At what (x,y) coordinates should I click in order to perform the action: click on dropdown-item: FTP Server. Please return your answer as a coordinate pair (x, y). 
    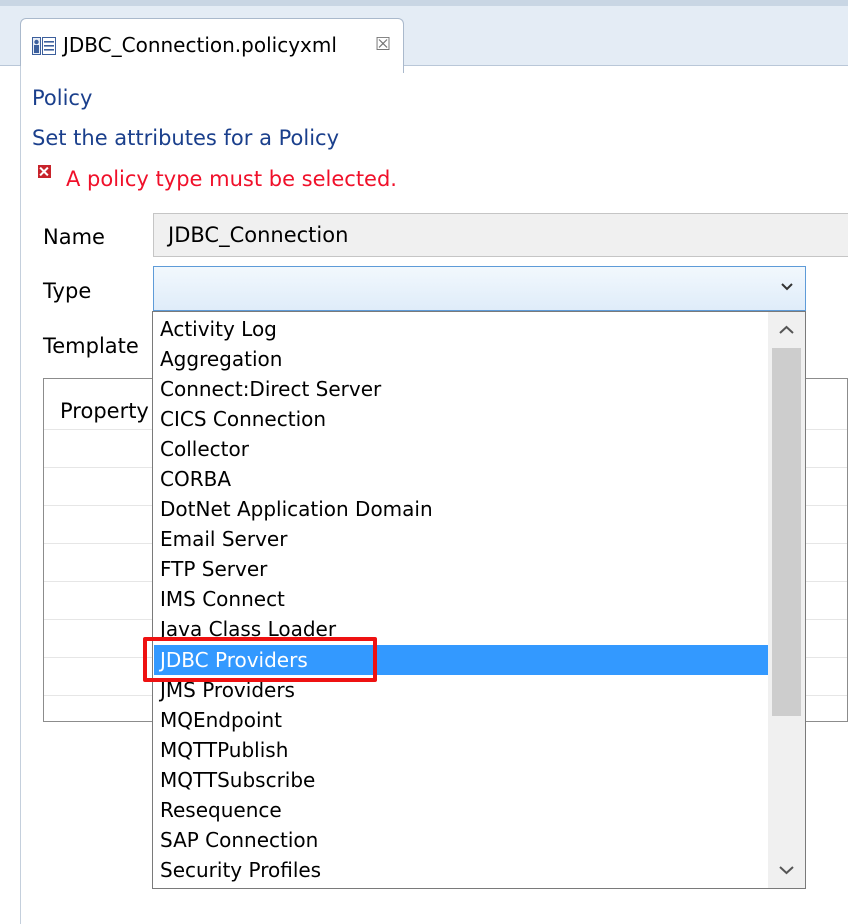
    Looking at the image, I should click on (461, 569).